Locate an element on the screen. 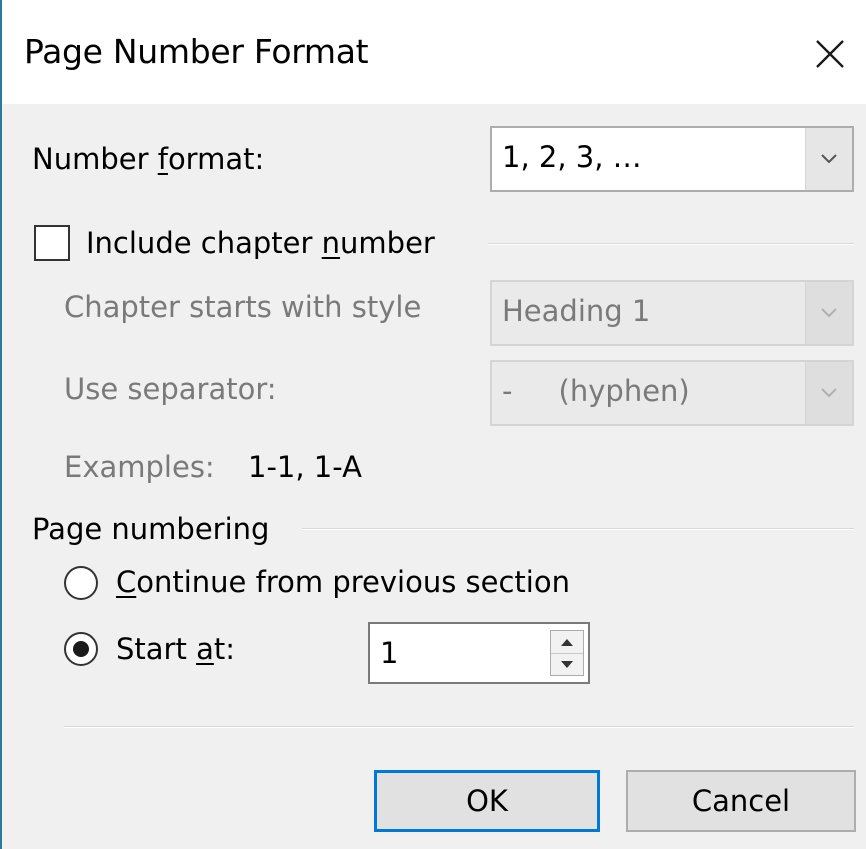  page-numbering-divider is located at coordinates (578, 529).